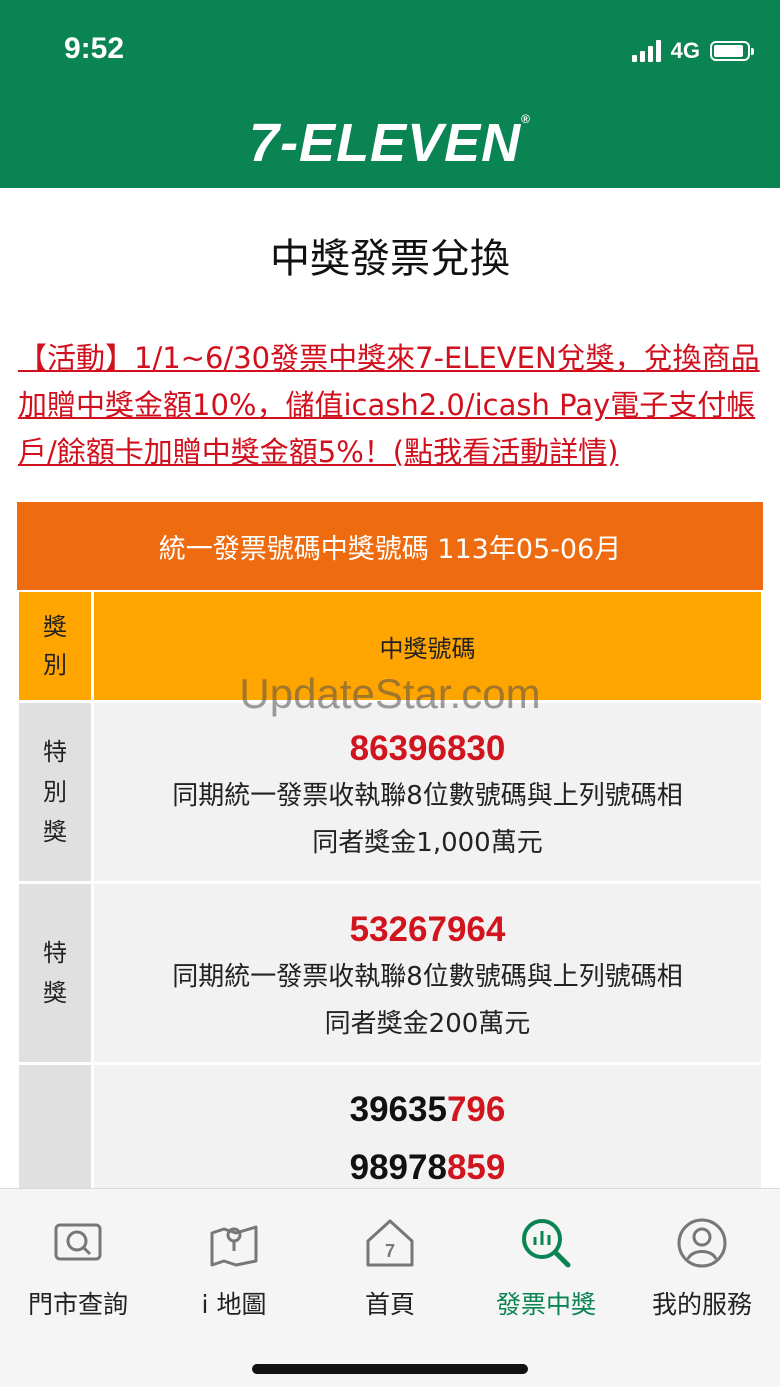 This screenshot has height=1387, width=780. Describe the element at coordinates (390, 259) in the screenshot. I see `page-title: 中獎發票兌換` at that location.